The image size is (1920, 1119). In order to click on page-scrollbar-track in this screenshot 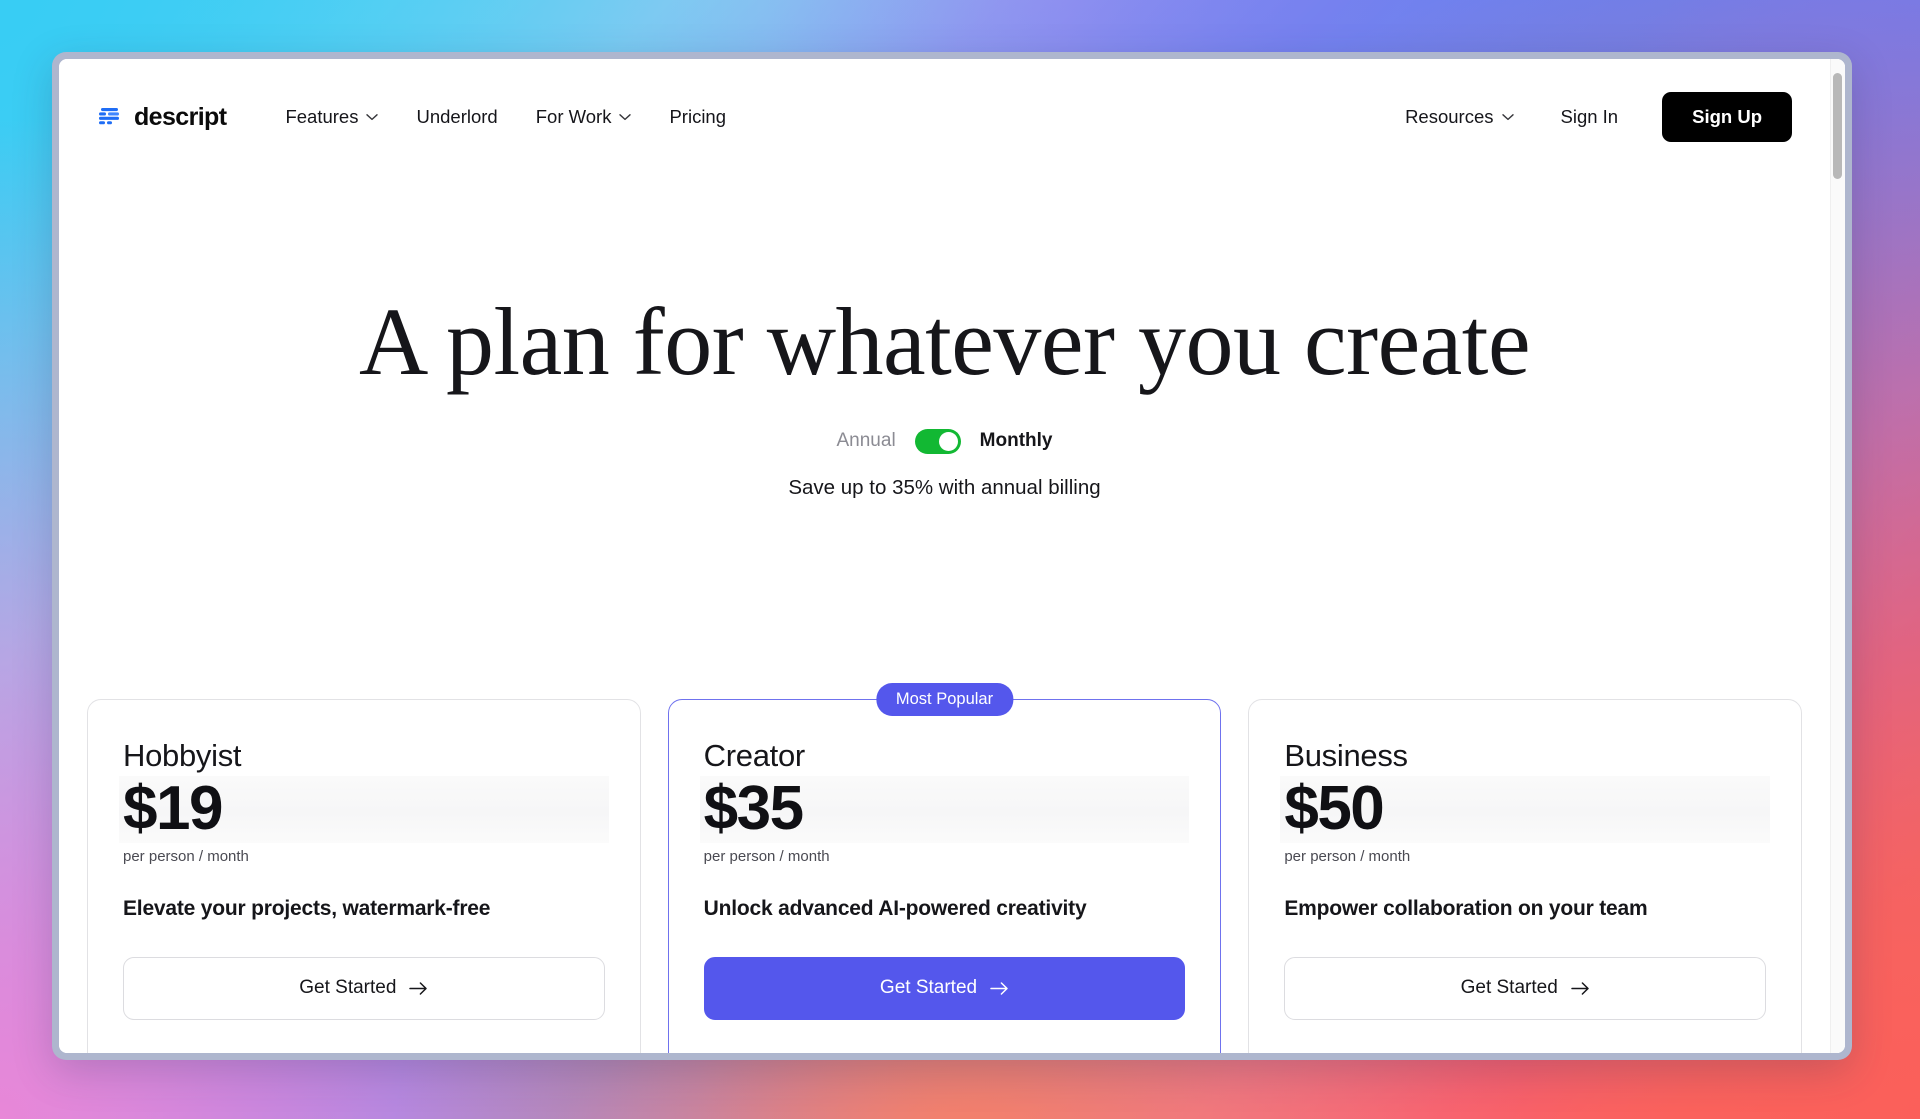, I will do `click(1837, 556)`.